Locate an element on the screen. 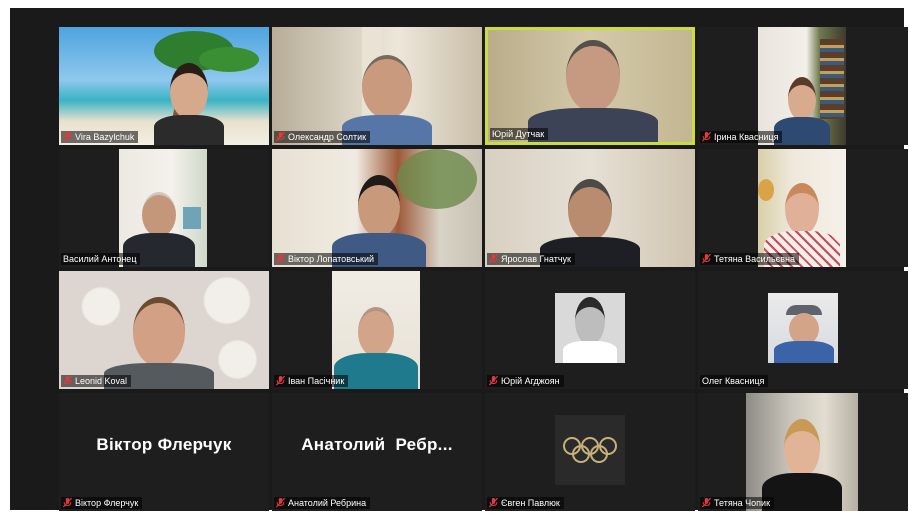  participant-name-tag: Vira Bazylchuk is located at coordinates (100, 137).